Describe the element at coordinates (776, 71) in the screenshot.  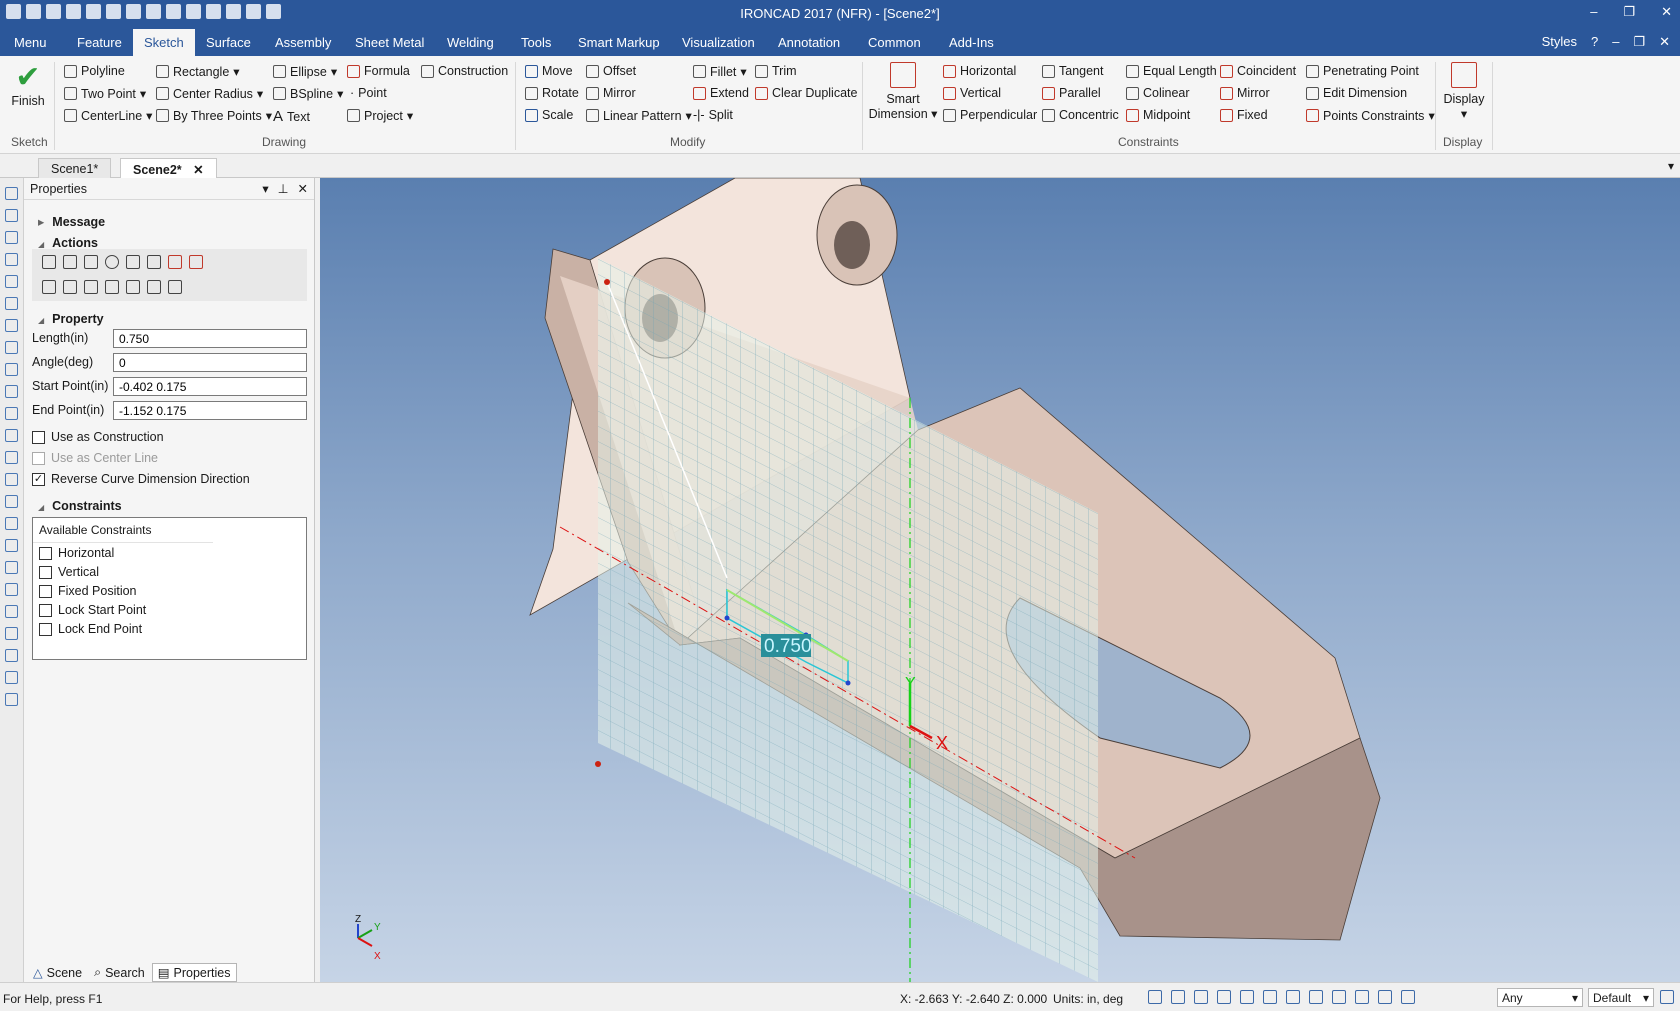
I see `trim-button: Trim` at that location.